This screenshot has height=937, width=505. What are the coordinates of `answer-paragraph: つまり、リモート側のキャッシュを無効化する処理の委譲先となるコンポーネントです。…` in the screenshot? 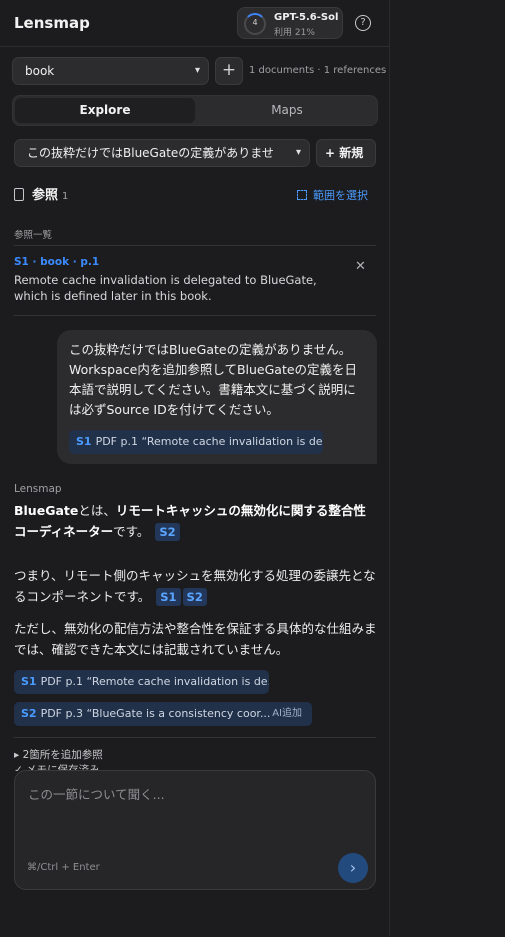 It's located at (196, 586).